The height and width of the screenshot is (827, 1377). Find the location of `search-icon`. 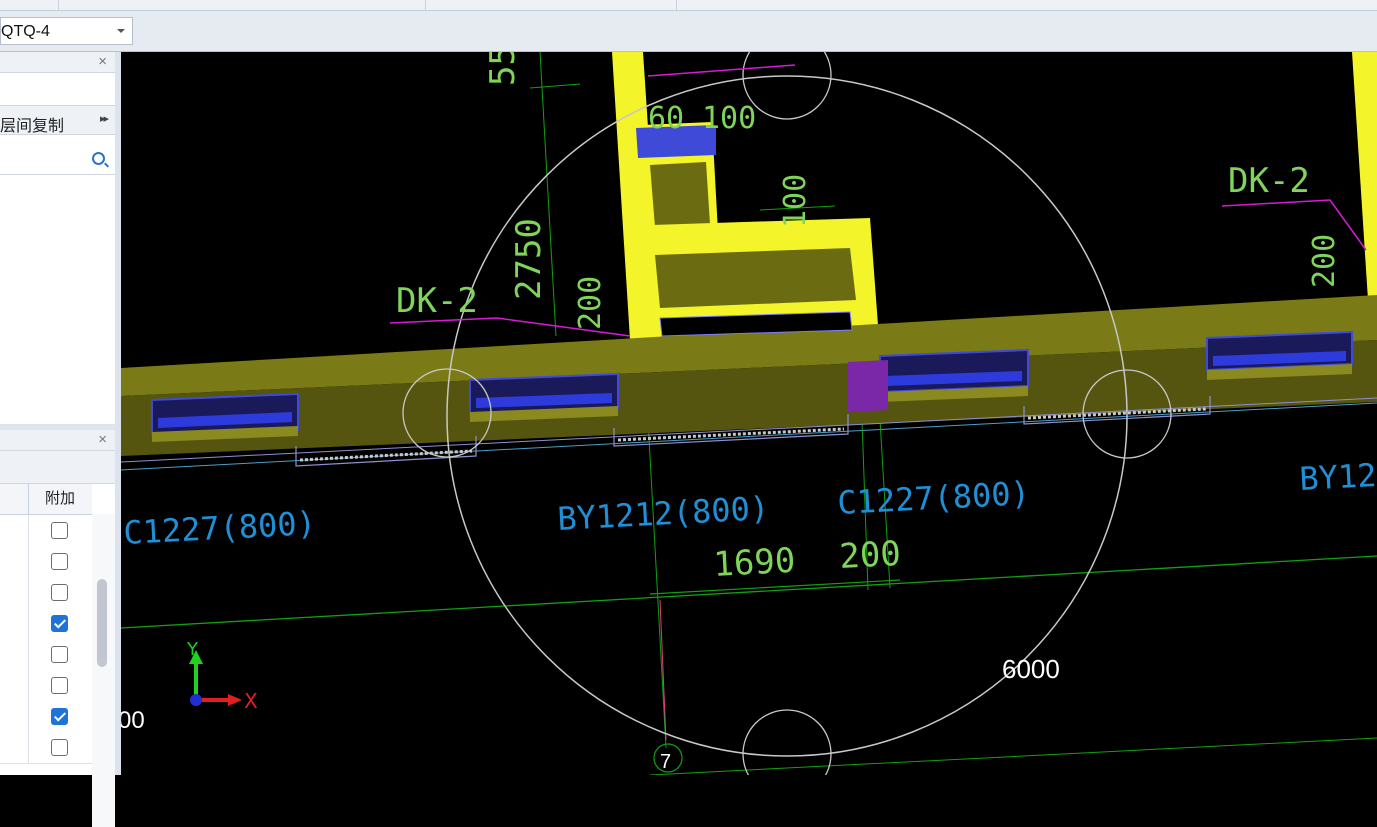

search-icon is located at coordinates (98, 158).